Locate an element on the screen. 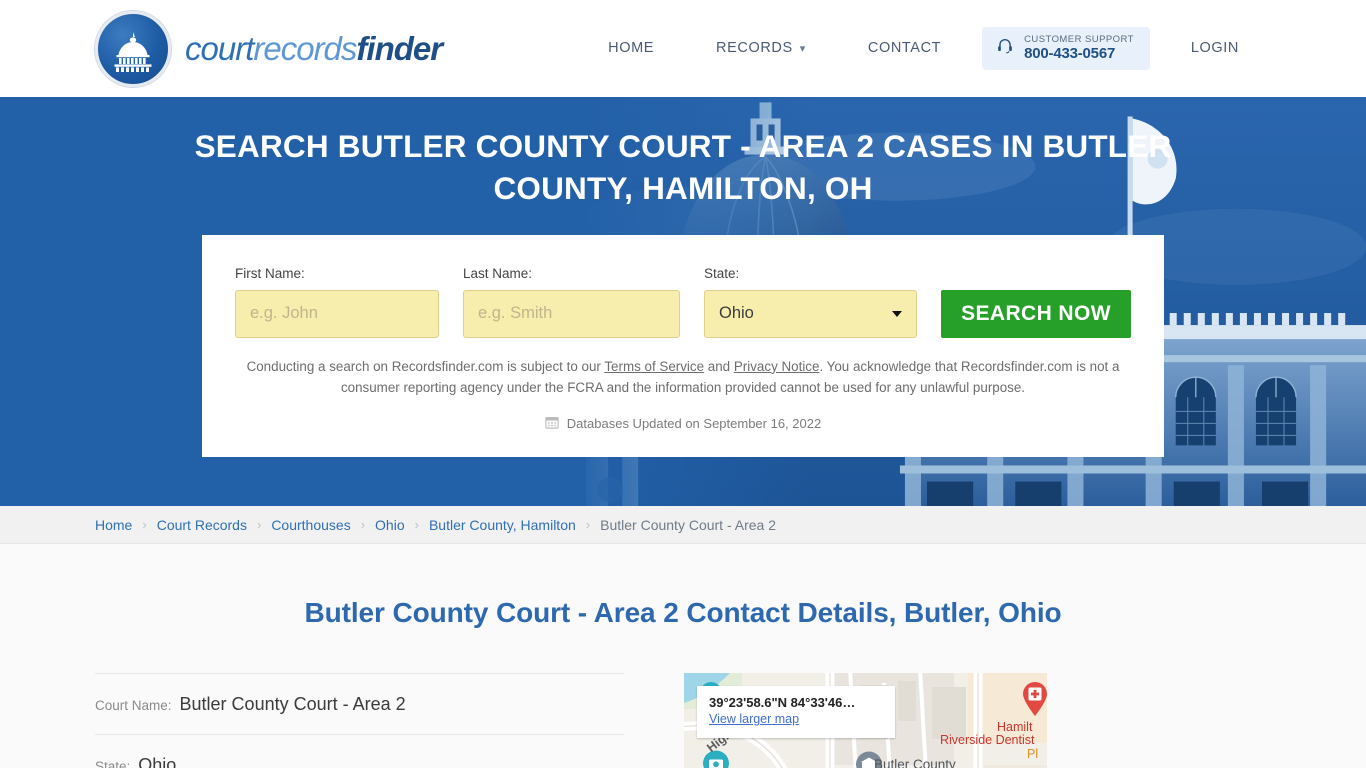 Image resolution: width=1366 pixels, height=768 pixels. state-field-group: State: Ohio is located at coordinates (810, 302).